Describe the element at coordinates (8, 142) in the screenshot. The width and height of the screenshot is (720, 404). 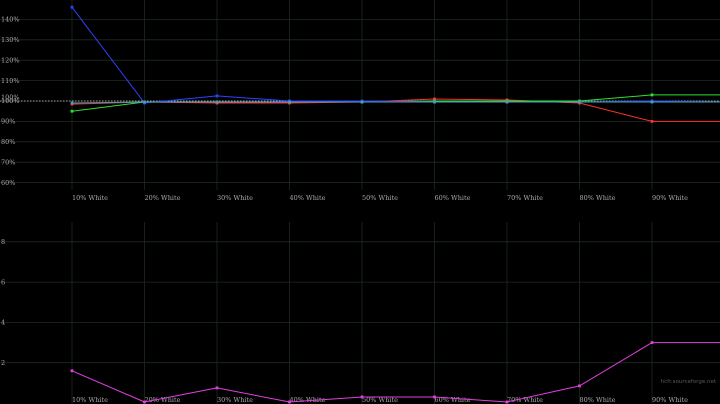
I see `y-tick-label: 80%` at that location.